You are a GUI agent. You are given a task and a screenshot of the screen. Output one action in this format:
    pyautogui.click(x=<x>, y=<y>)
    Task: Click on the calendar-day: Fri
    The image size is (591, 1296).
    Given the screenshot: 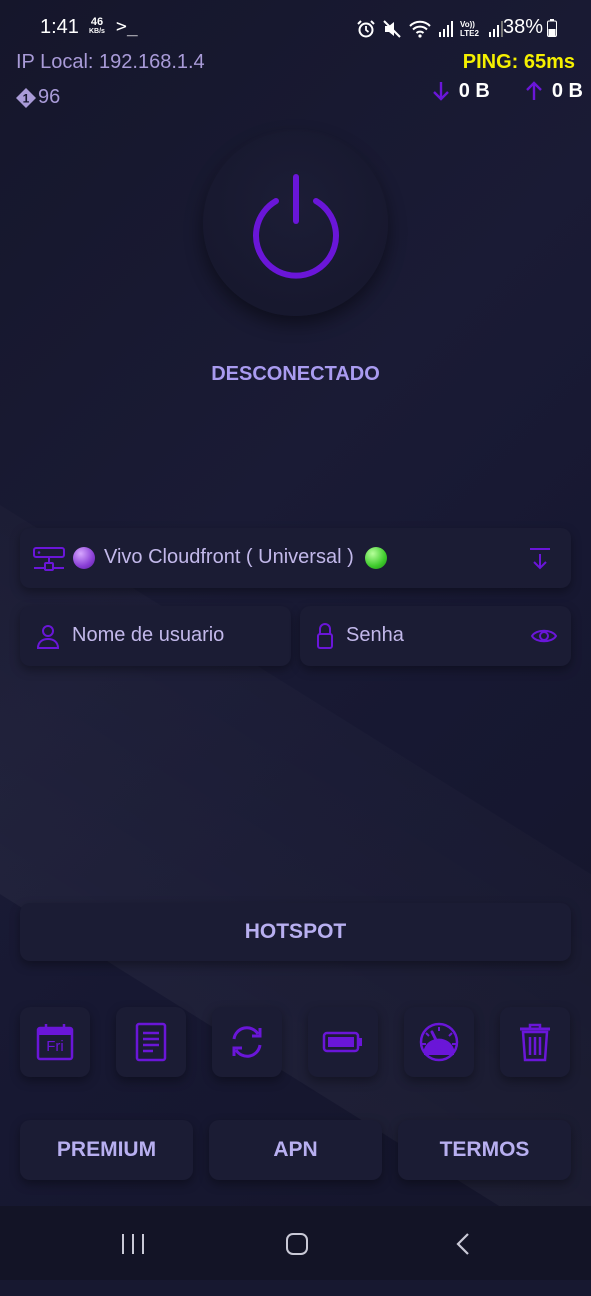 What is the action you would take?
    pyautogui.click(x=55, y=1046)
    